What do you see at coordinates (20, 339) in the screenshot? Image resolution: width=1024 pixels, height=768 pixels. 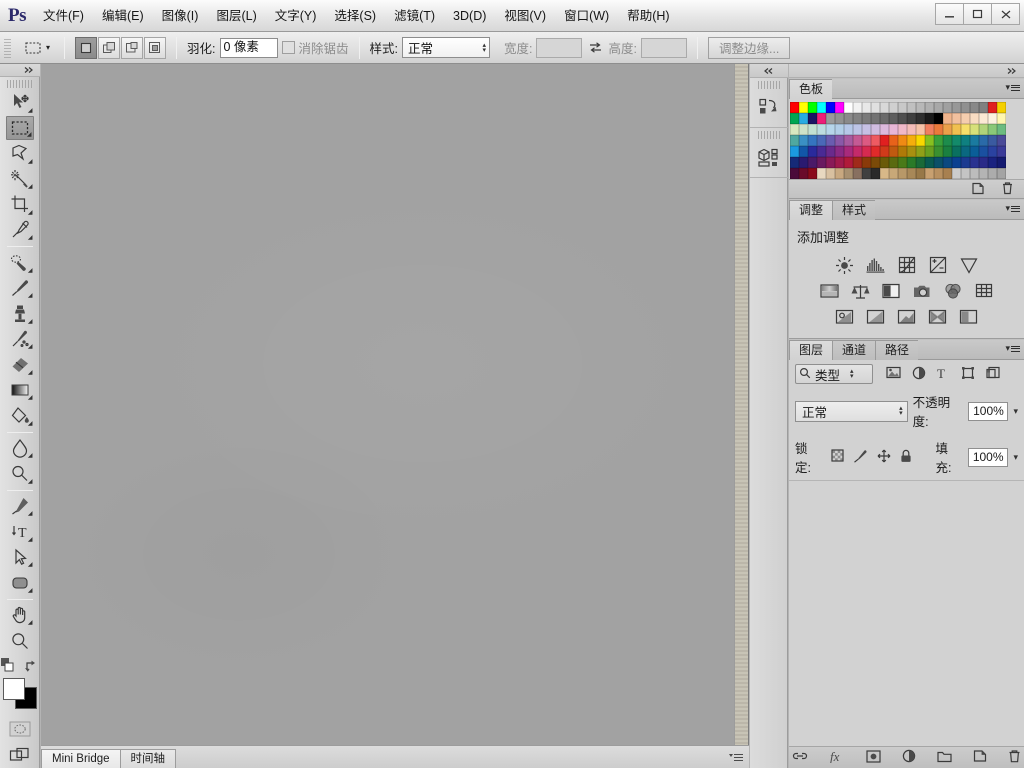 I see `history-brush-tool: ◢` at bounding box center [20, 339].